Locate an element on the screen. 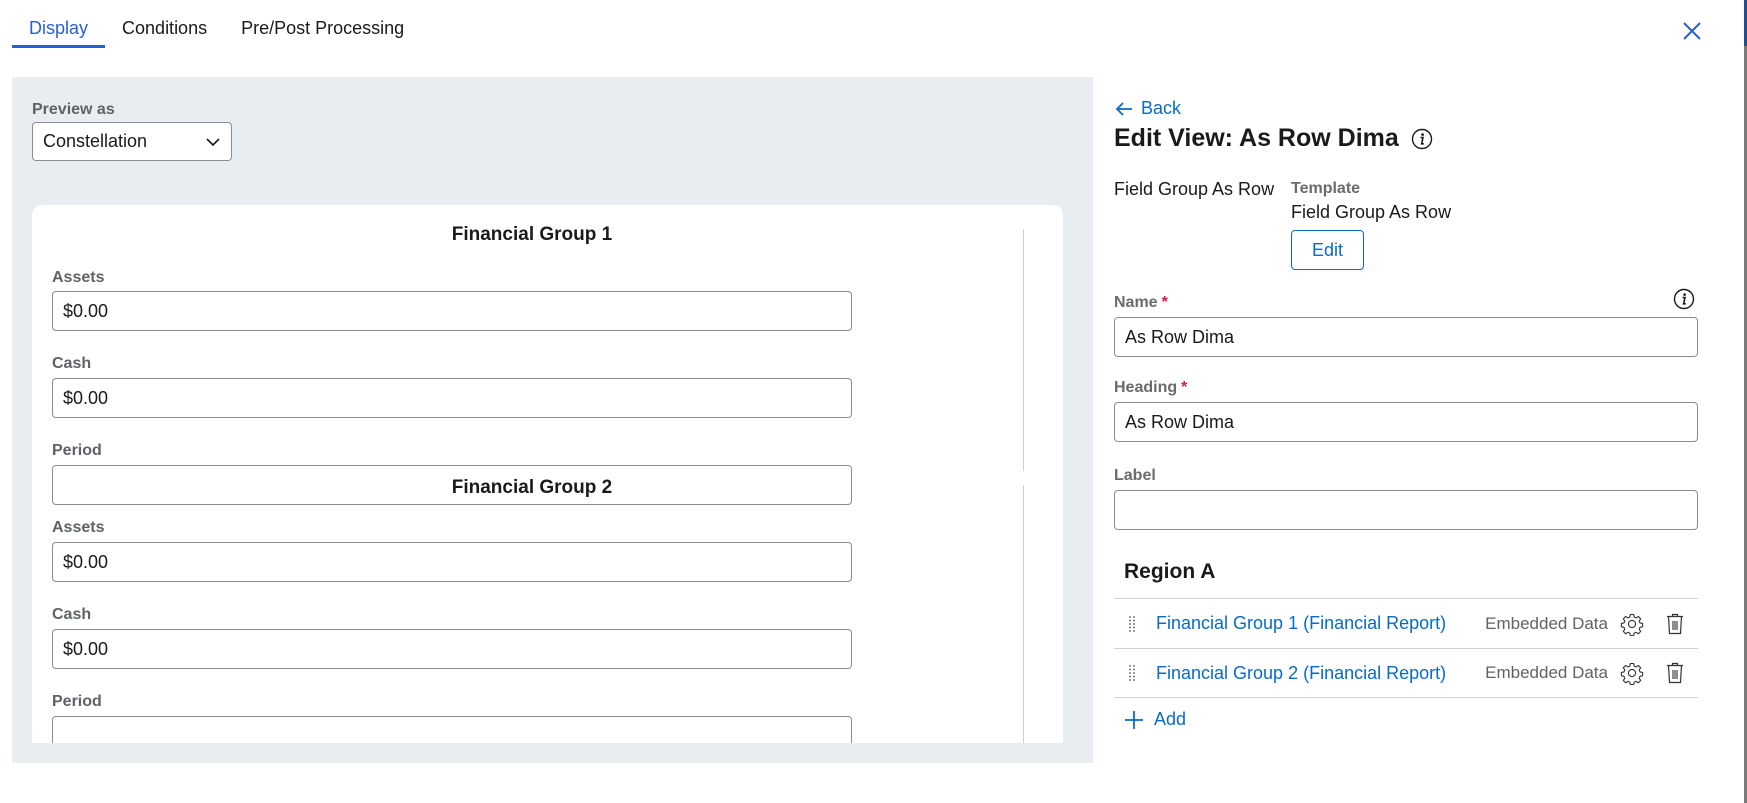 This screenshot has width=1747, height=803. edit-template-button: Edit is located at coordinates (1327, 250).